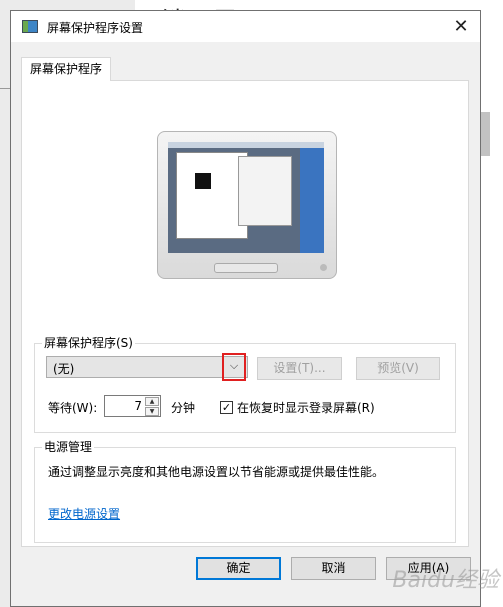 The image size is (503, 607). I want to click on preview-button: 预览(V), so click(398, 368).